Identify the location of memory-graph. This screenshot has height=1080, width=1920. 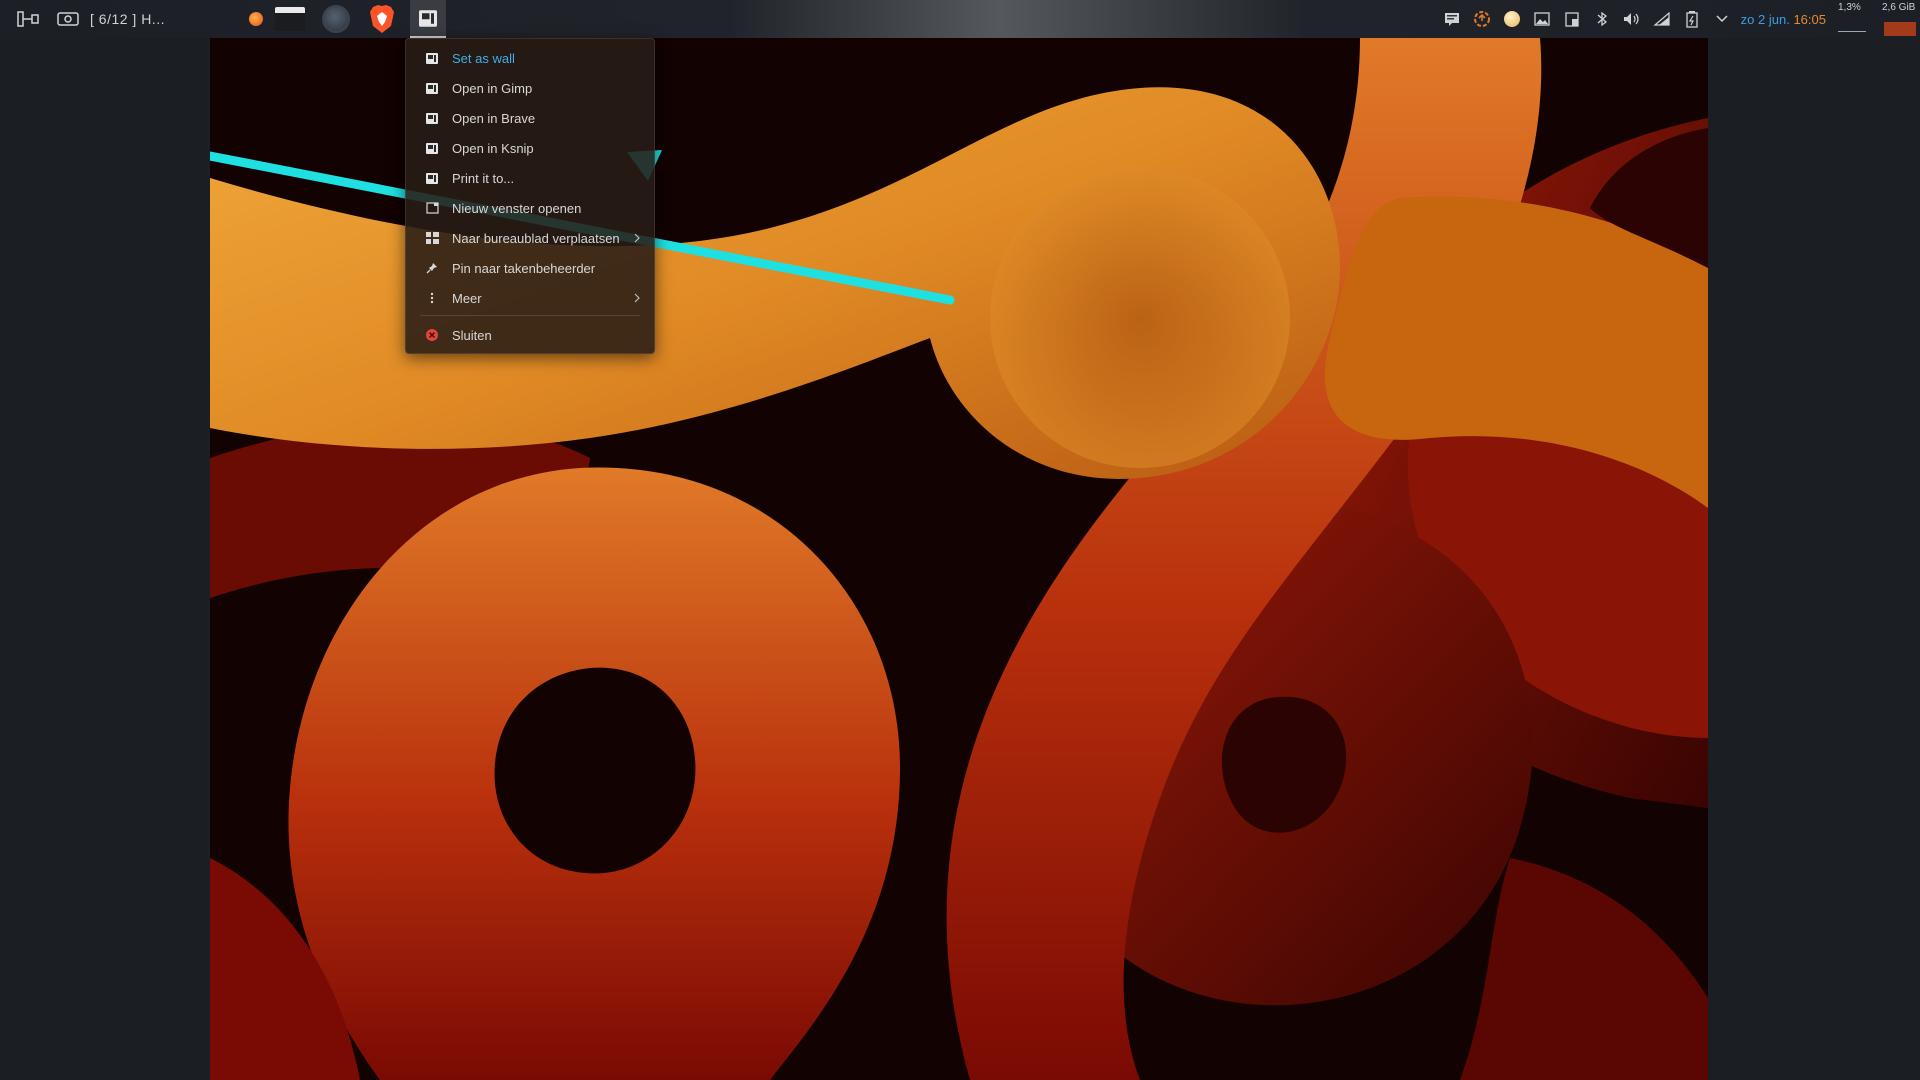
(1900, 29).